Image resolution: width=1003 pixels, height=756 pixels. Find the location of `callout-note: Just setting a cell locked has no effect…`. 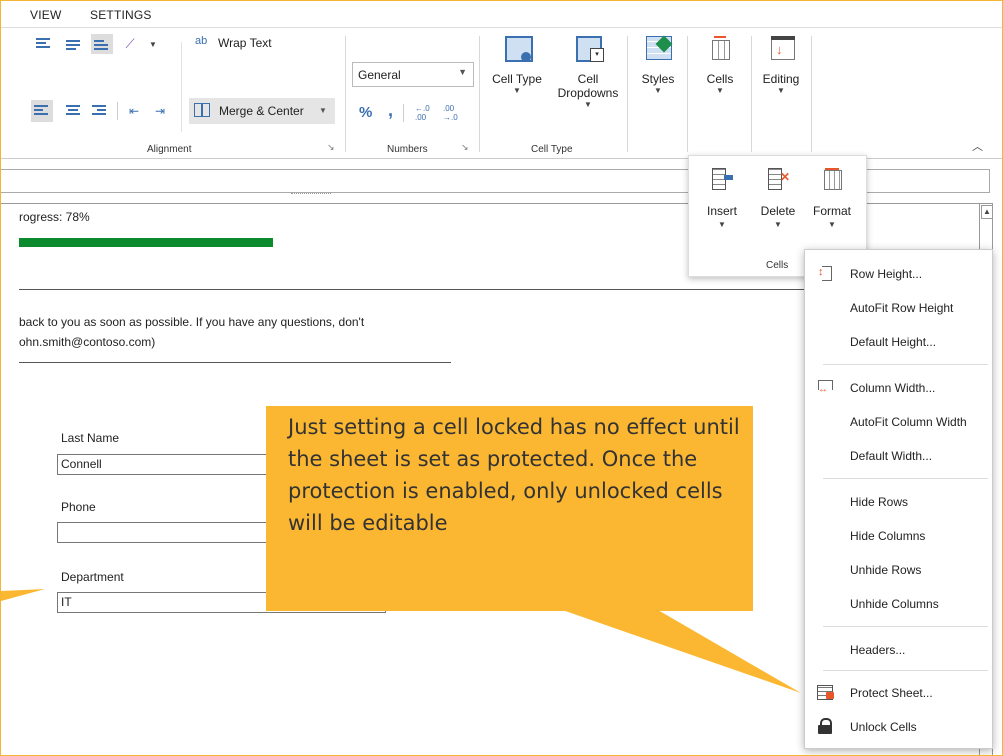

callout-note: Just setting a cell locked has no effect… is located at coordinates (509, 508).